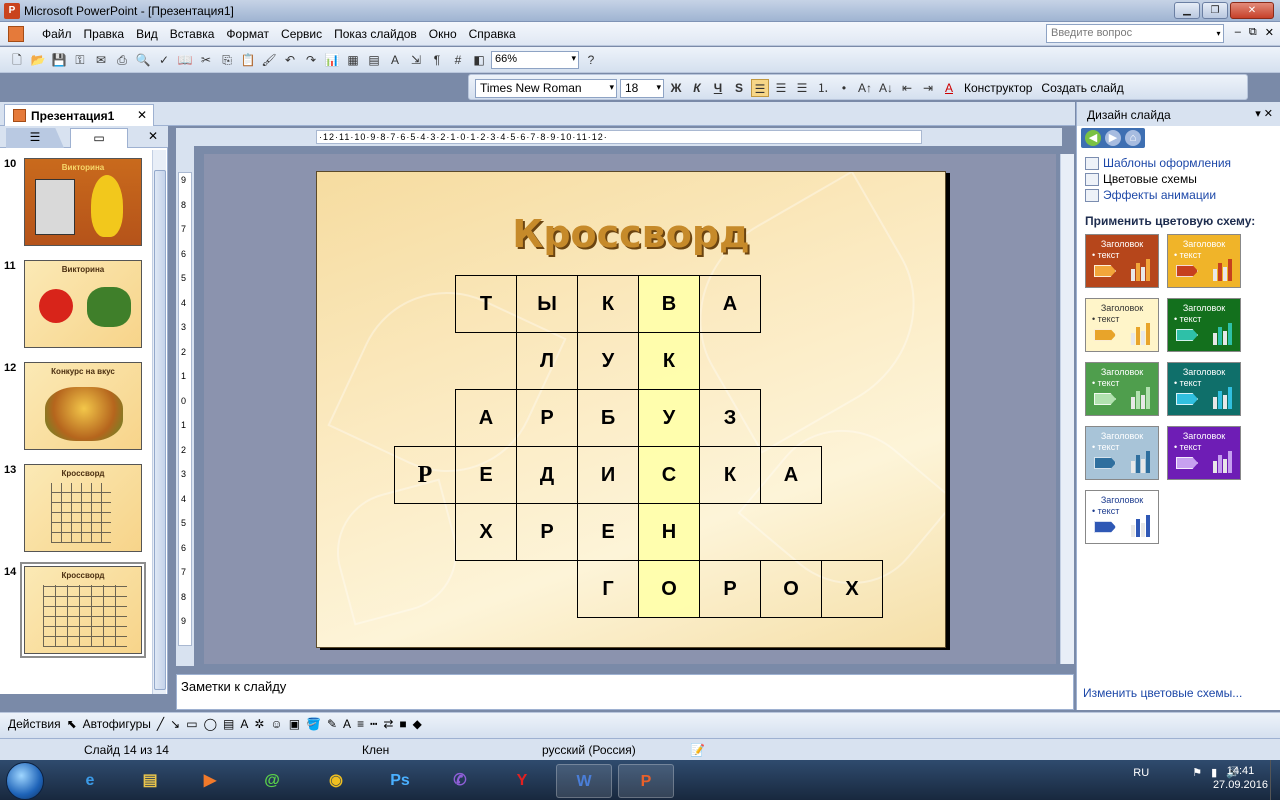 Image resolution: width=1280 pixels, height=800 pixels. What do you see at coordinates (460, 781) in the screenshot?
I see `viber-icon: ✆` at bounding box center [460, 781].